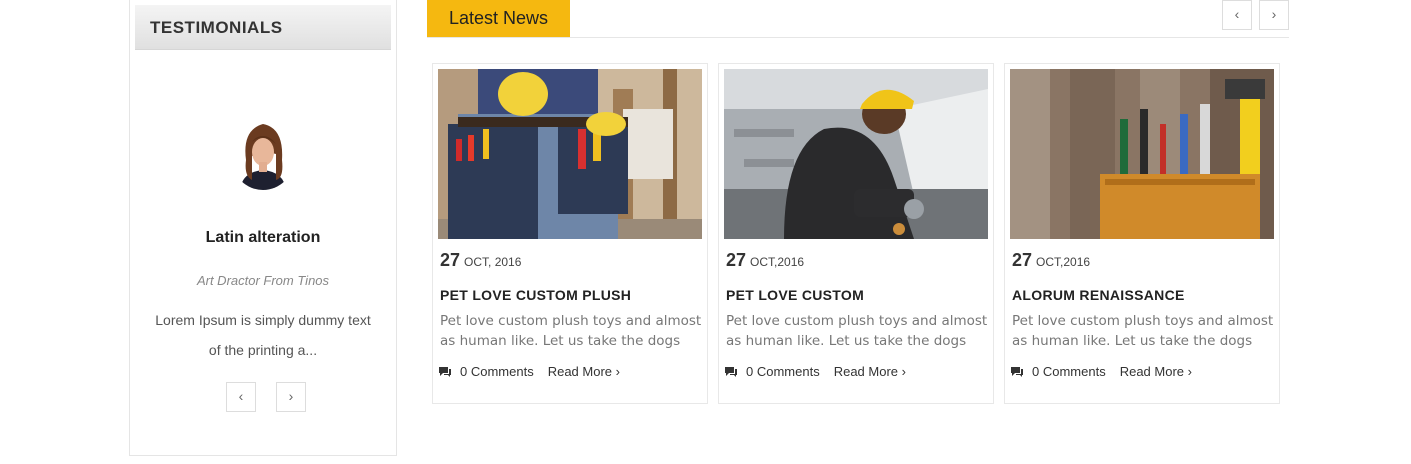 This screenshot has width=1411, height=464. Describe the element at coordinates (535, 295) in the screenshot. I see `post-title: PET LOVE CUSTOM PLUSH` at that location.